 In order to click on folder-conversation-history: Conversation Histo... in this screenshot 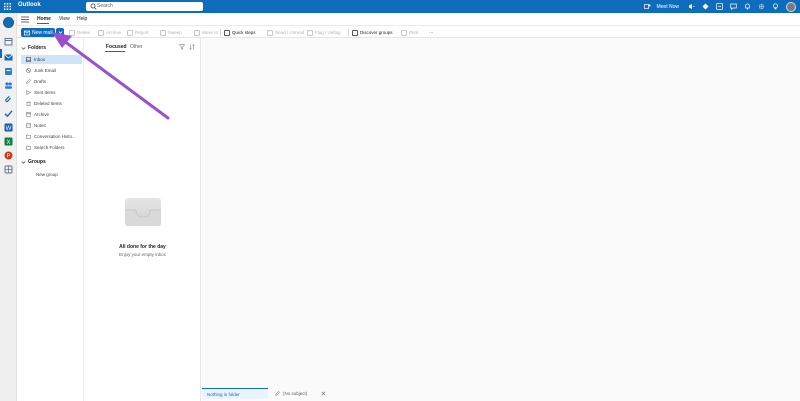, I will do `click(51, 136)`.